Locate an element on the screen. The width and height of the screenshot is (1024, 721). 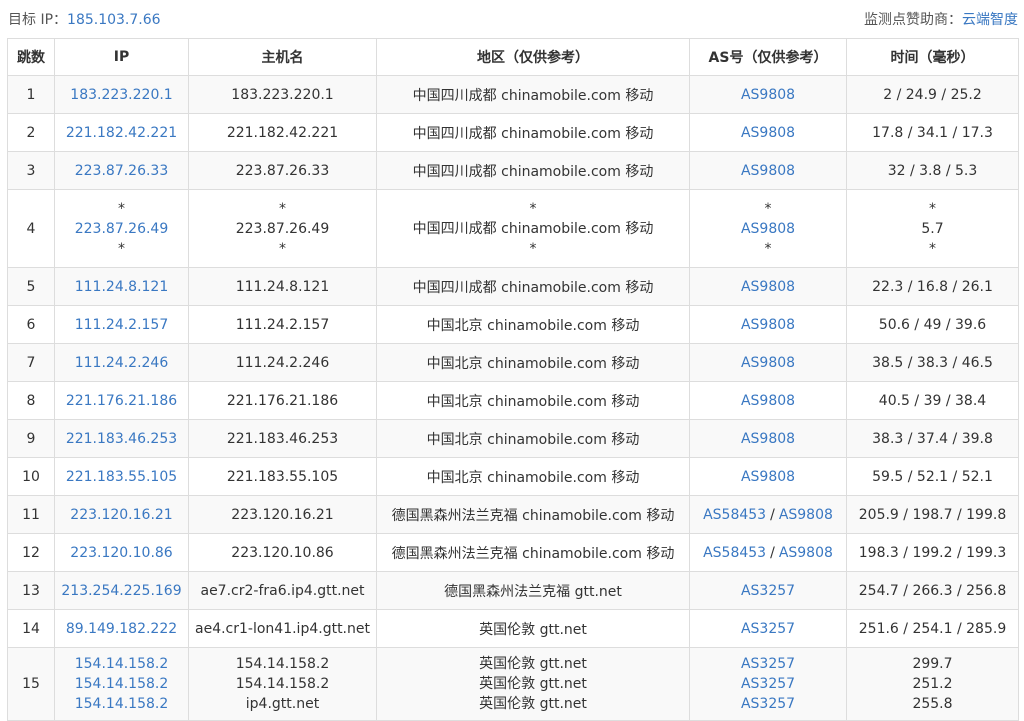
time-cell: 50.6 / 49 / 39.6 is located at coordinates (932, 324).